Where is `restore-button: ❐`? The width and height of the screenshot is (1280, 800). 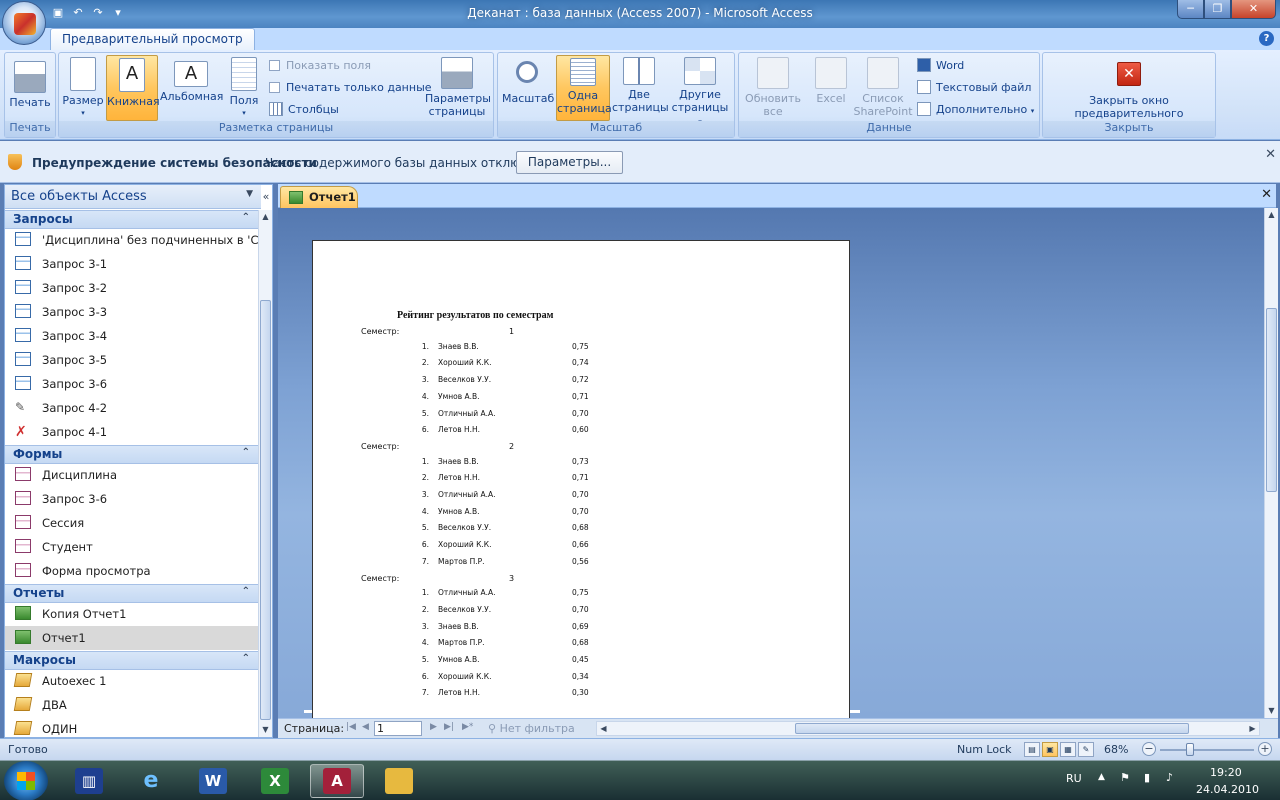 restore-button: ❐ is located at coordinates (1217, 9).